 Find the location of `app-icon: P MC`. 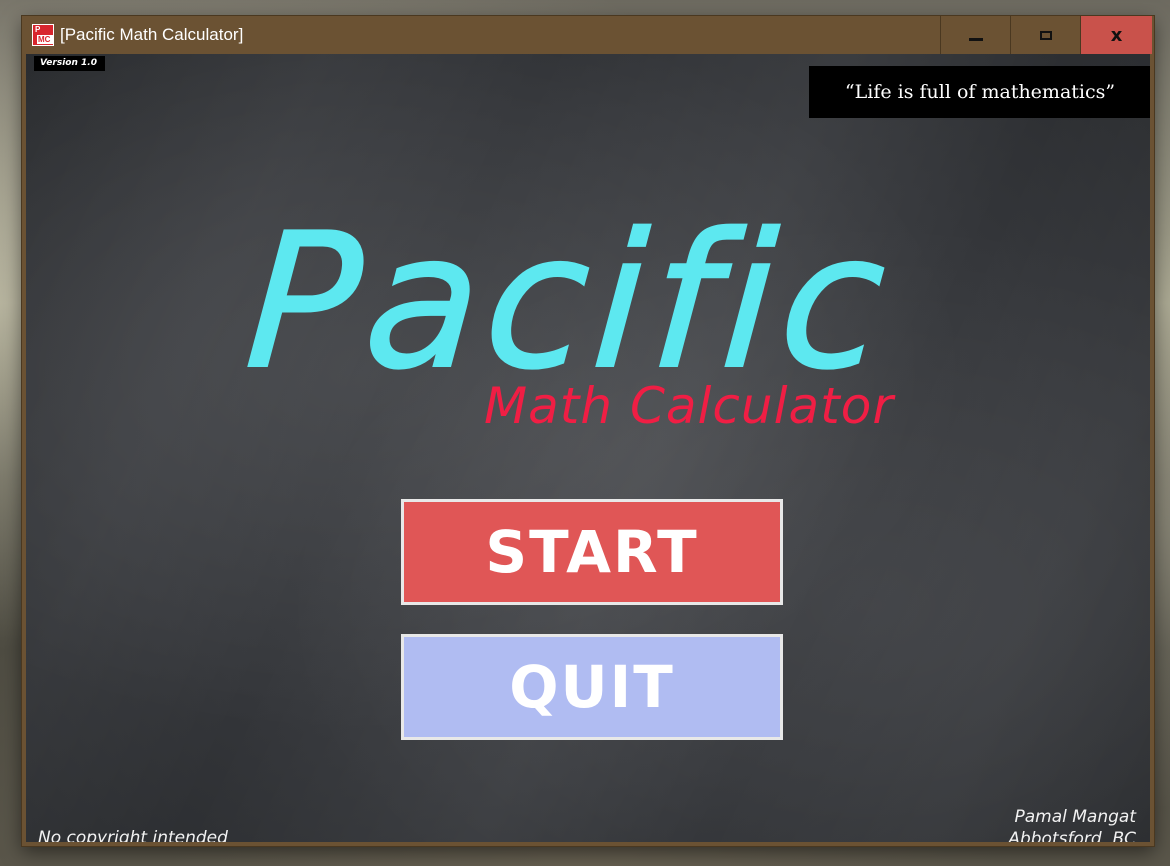

app-icon: P MC is located at coordinates (43, 35).